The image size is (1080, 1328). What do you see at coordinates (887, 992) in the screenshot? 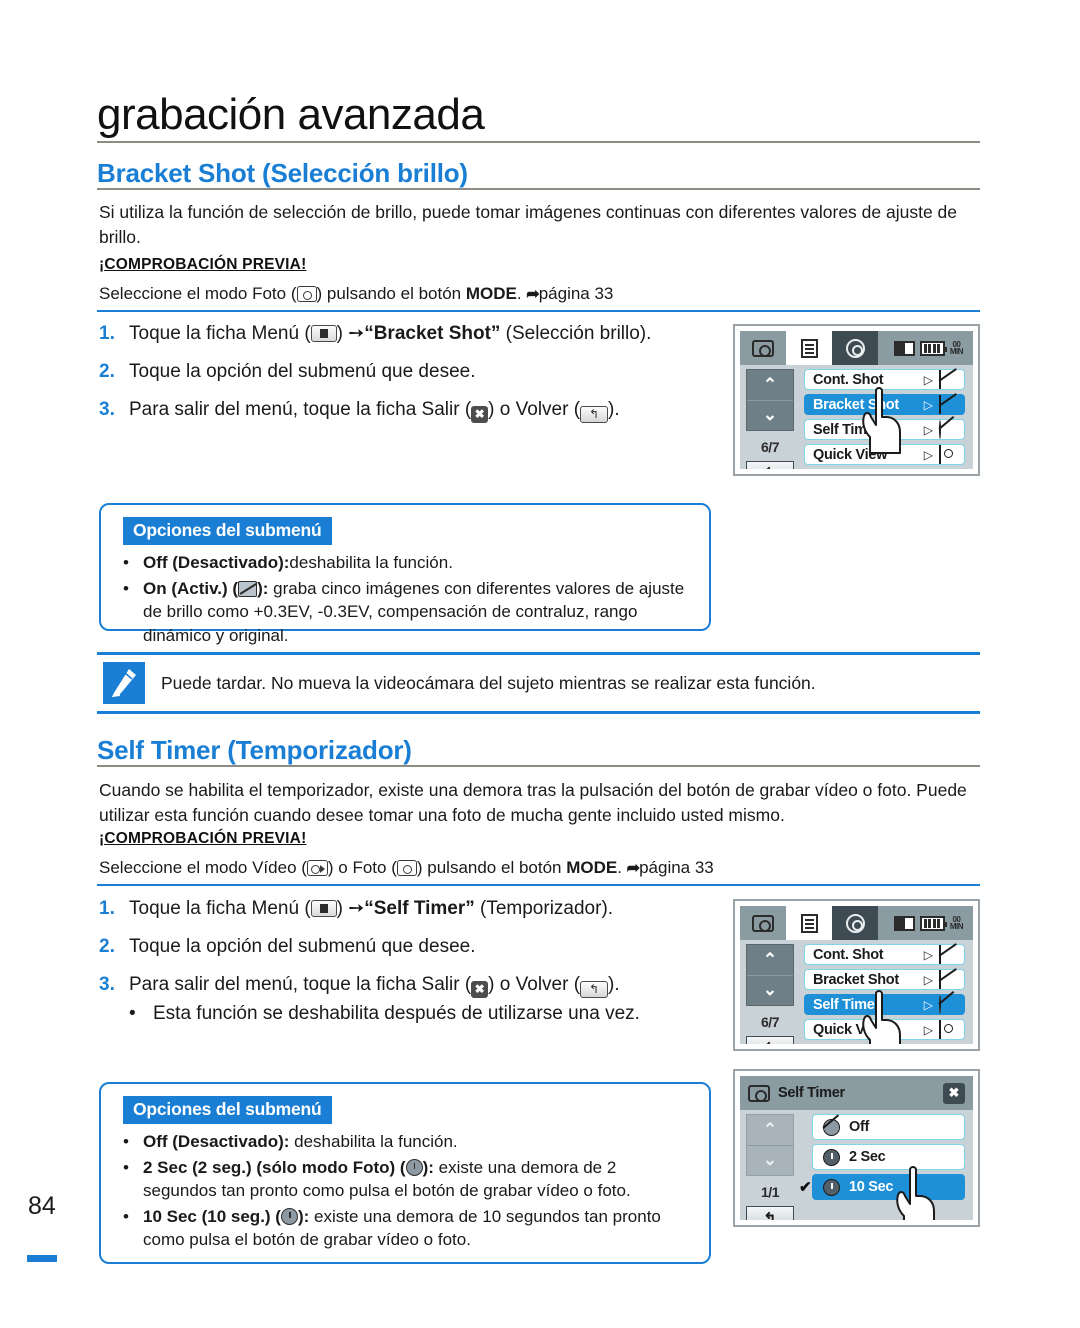
I see `lcd-menu-rows: Cont. Shot ▷ Bracket Shot ▷ Self Timer ▷` at bounding box center [887, 992].